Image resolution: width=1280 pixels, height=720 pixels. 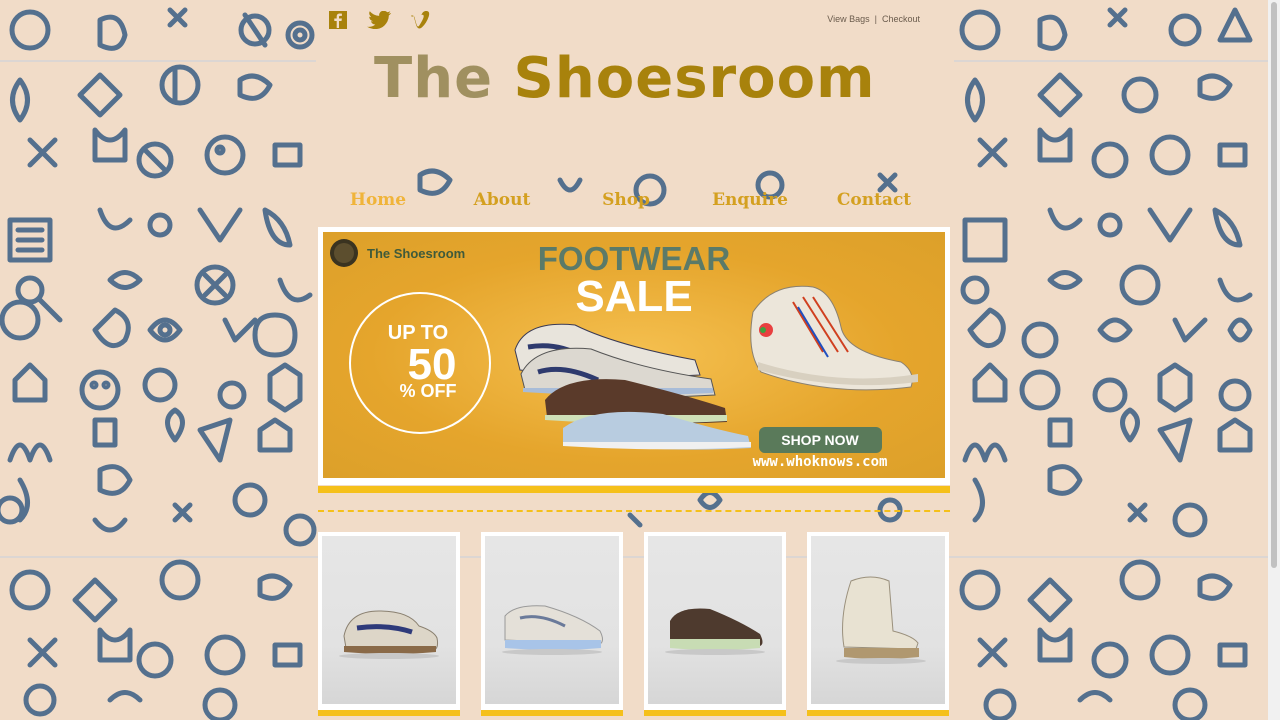 I want to click on header: View Bags | Checkout The Shoesroom, so click(x=635, y=84).